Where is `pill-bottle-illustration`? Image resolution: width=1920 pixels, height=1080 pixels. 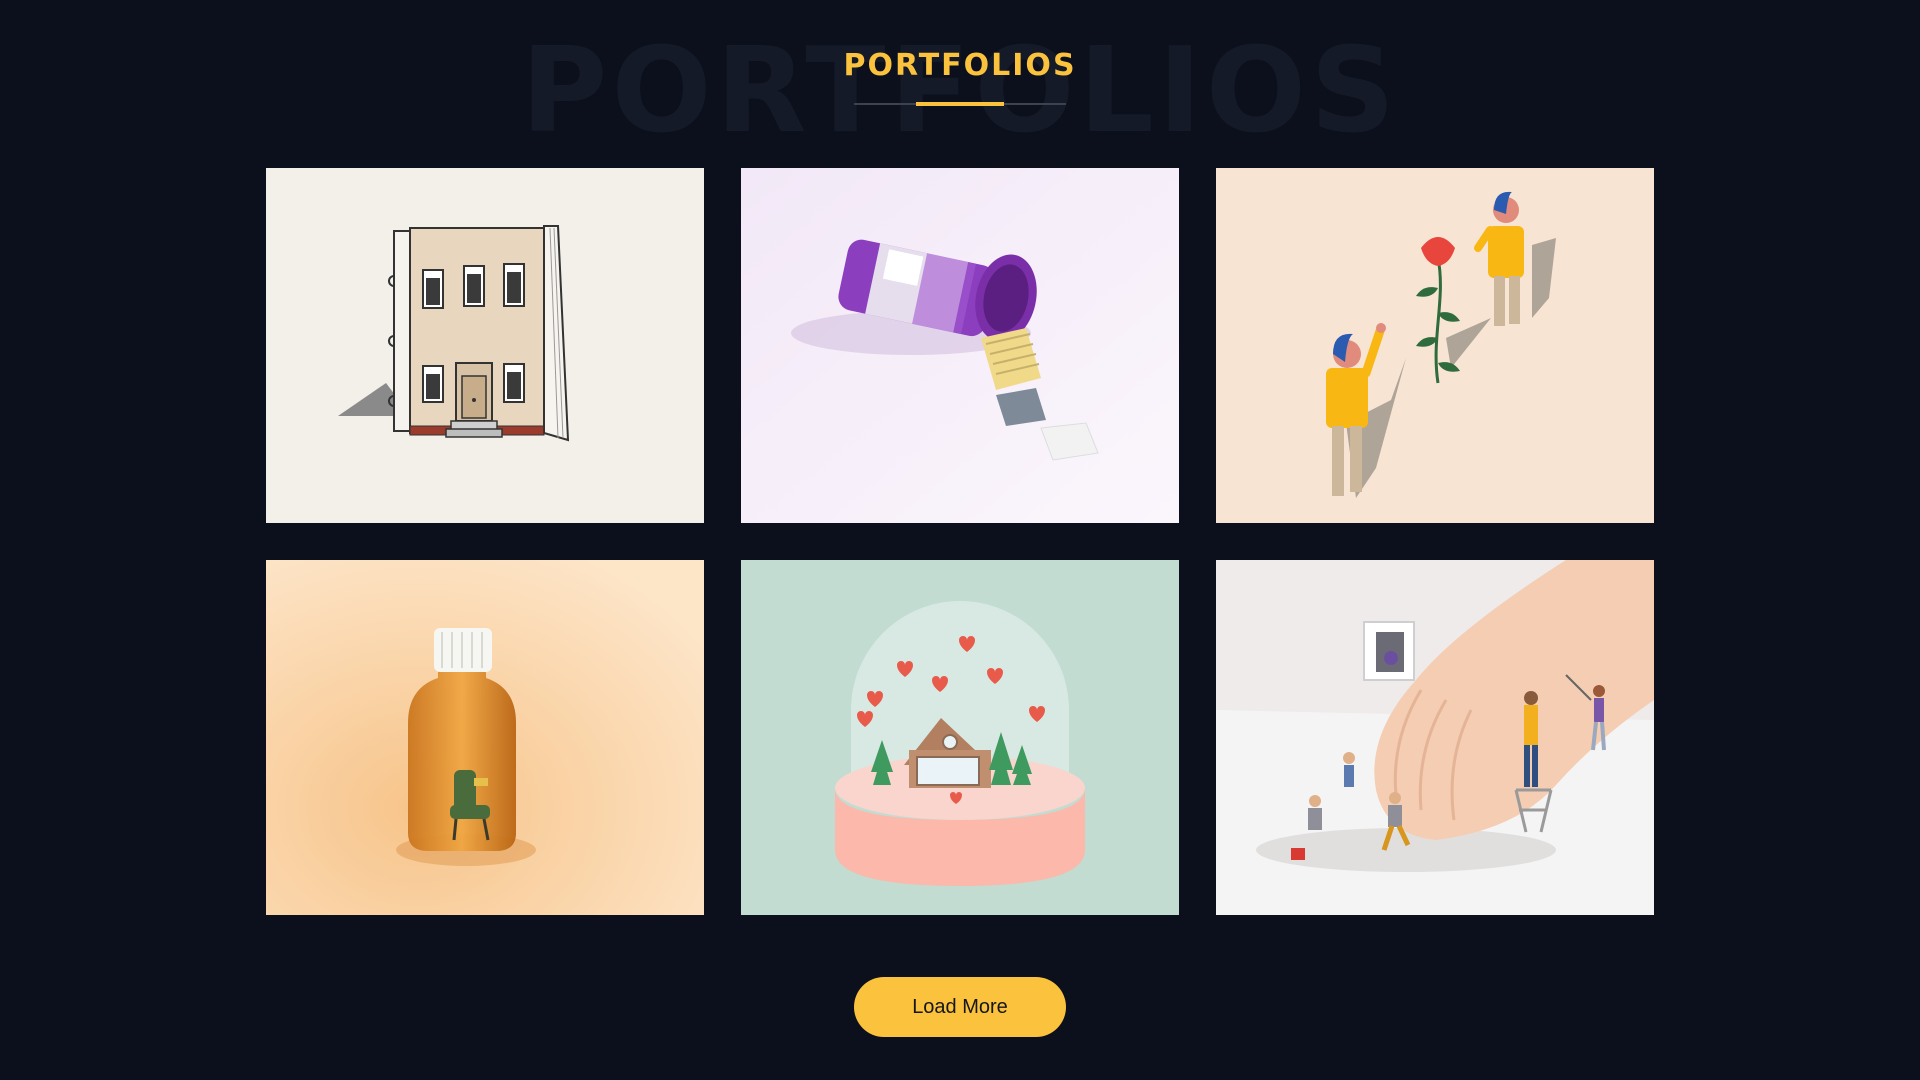
pill-bottle-illustration is located at coordinates (960, 345).